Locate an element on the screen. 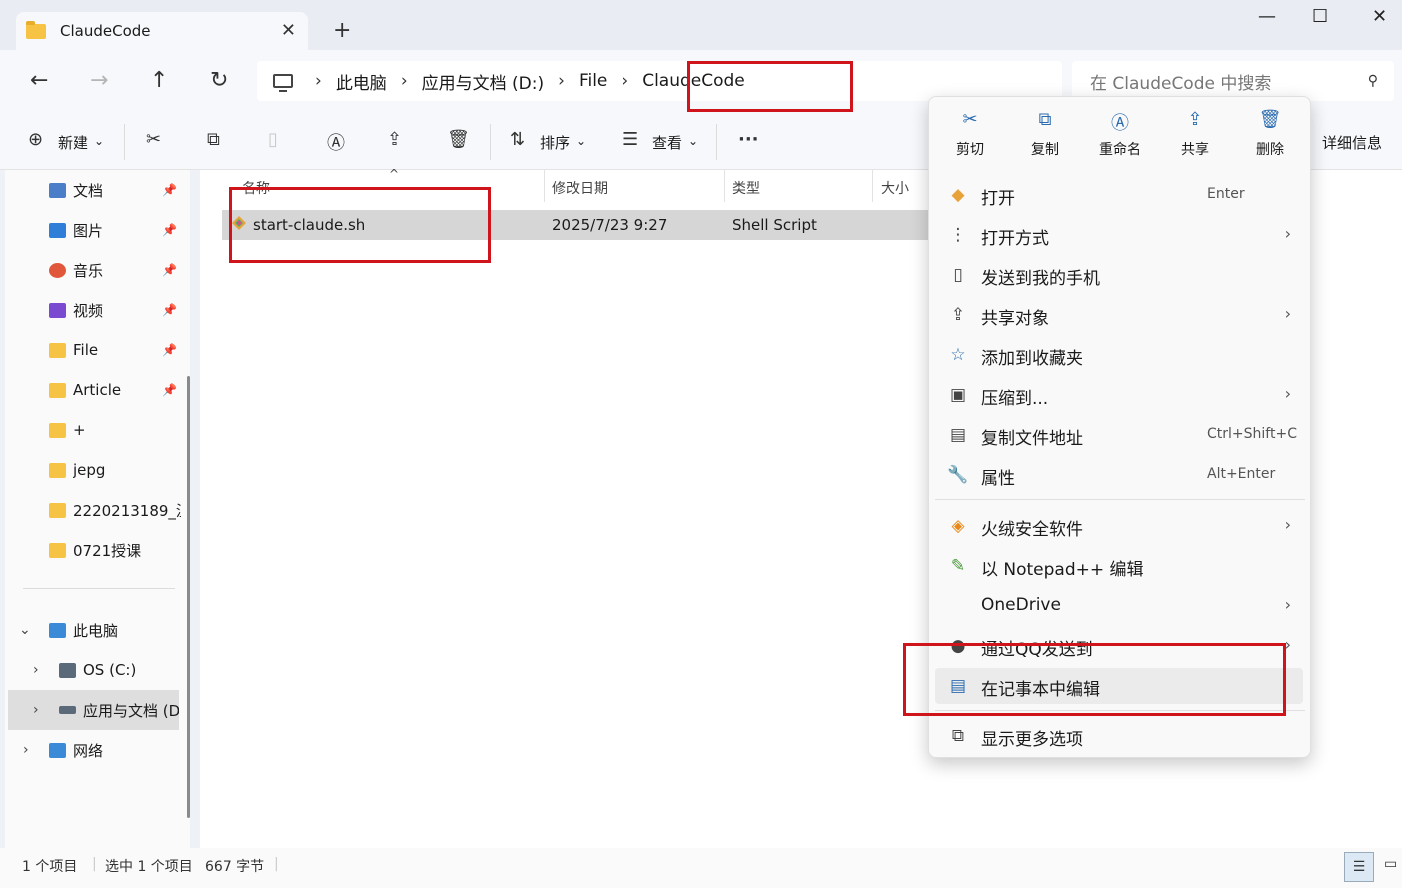 The height and width of the screenshot is (888, 1402). shell-script-icon: ◆ is located at coordinates (958, 195).